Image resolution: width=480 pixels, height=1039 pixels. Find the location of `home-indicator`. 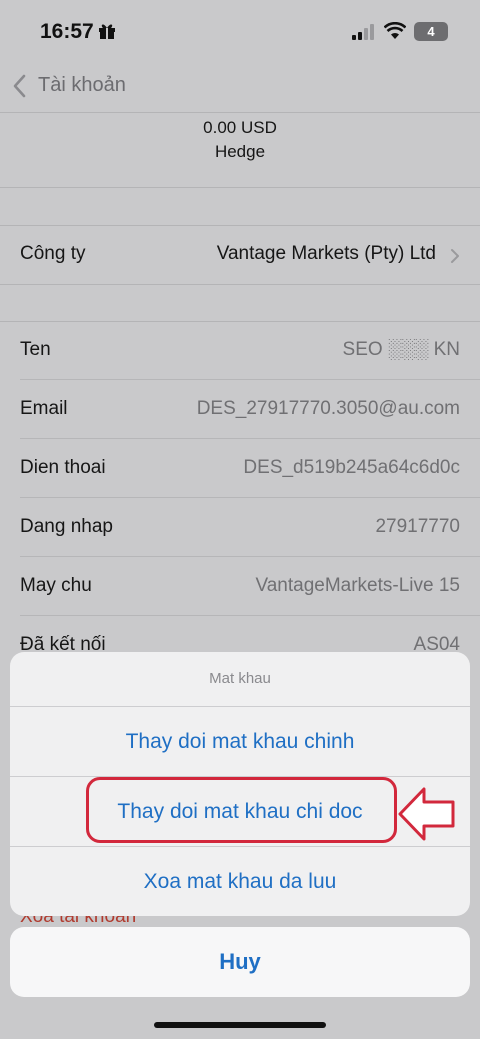

home-indicator is located at coordinates (240, 1025).